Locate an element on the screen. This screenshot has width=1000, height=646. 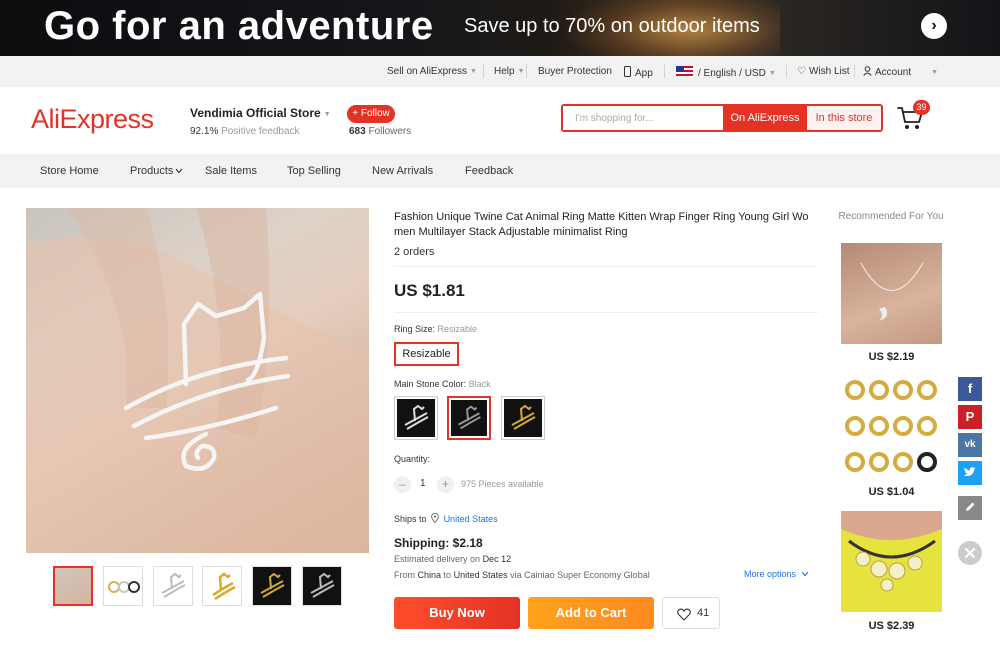
wish-list-label: Wish List is located at coordinates (829, 71).